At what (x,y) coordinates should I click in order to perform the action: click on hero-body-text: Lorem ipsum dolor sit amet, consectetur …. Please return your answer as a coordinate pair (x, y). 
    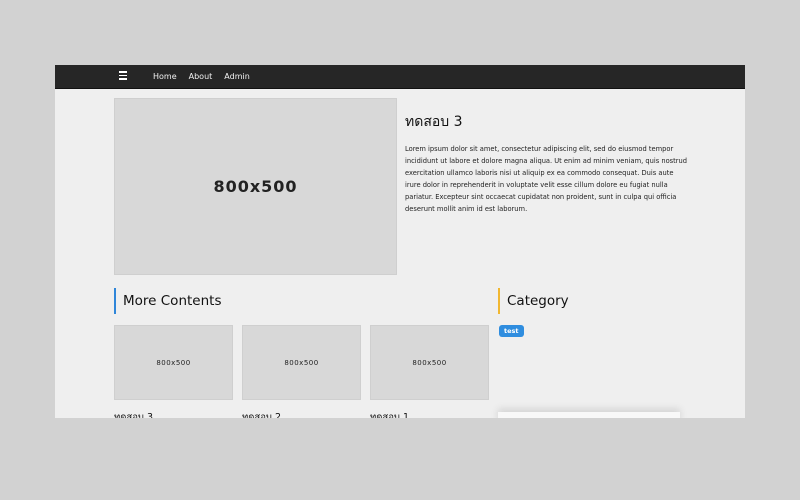
    Looking at the image, I should click on (546, 179).